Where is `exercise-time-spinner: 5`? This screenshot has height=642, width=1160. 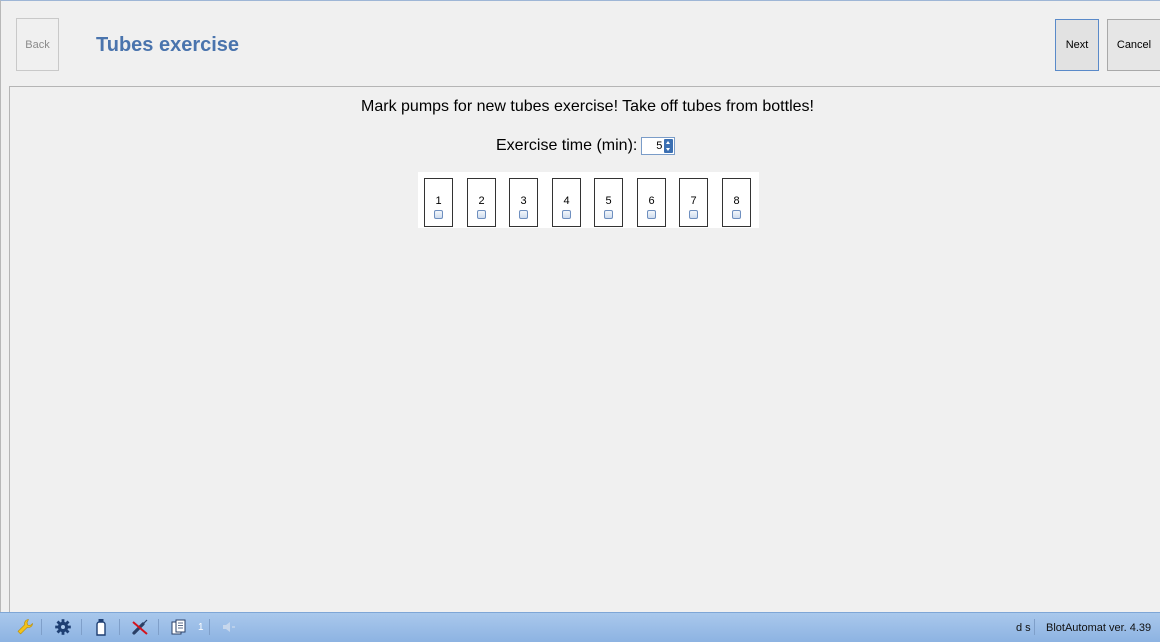 exercise-time-spinner: 5 is located at coordinates (658, 146).